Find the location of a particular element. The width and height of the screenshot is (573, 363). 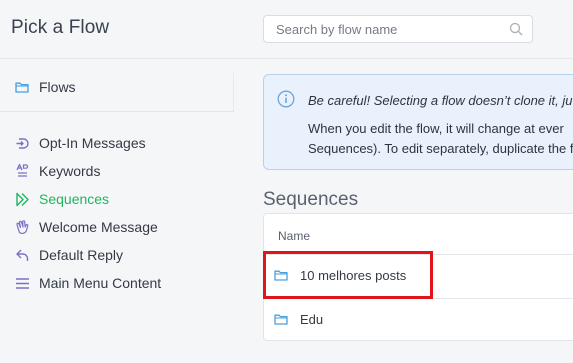

sidebar-item-welcome-message: Welcome Message is located at coordinates (86, 227).